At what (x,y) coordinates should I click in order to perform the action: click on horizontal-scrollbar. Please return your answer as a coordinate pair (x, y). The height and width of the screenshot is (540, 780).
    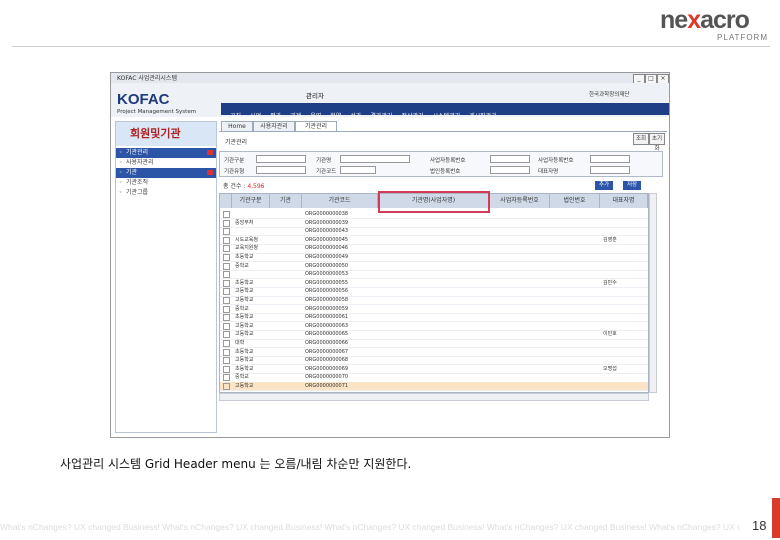
    Looking at the image, I should click on (434, 397).